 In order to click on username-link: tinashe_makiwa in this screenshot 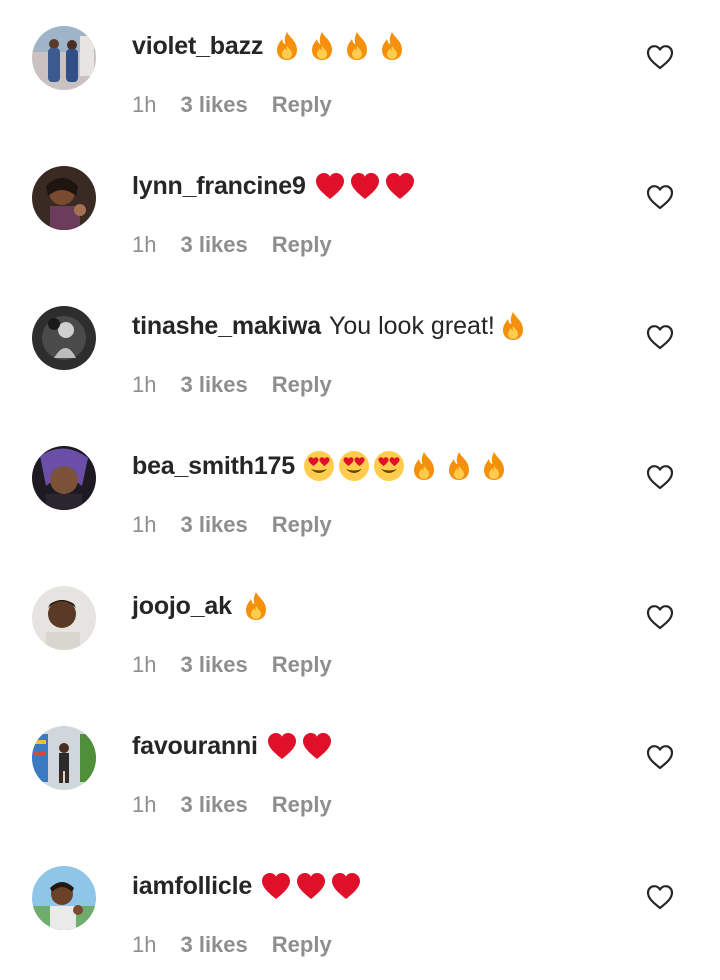, I will do `click(226, 326)`.